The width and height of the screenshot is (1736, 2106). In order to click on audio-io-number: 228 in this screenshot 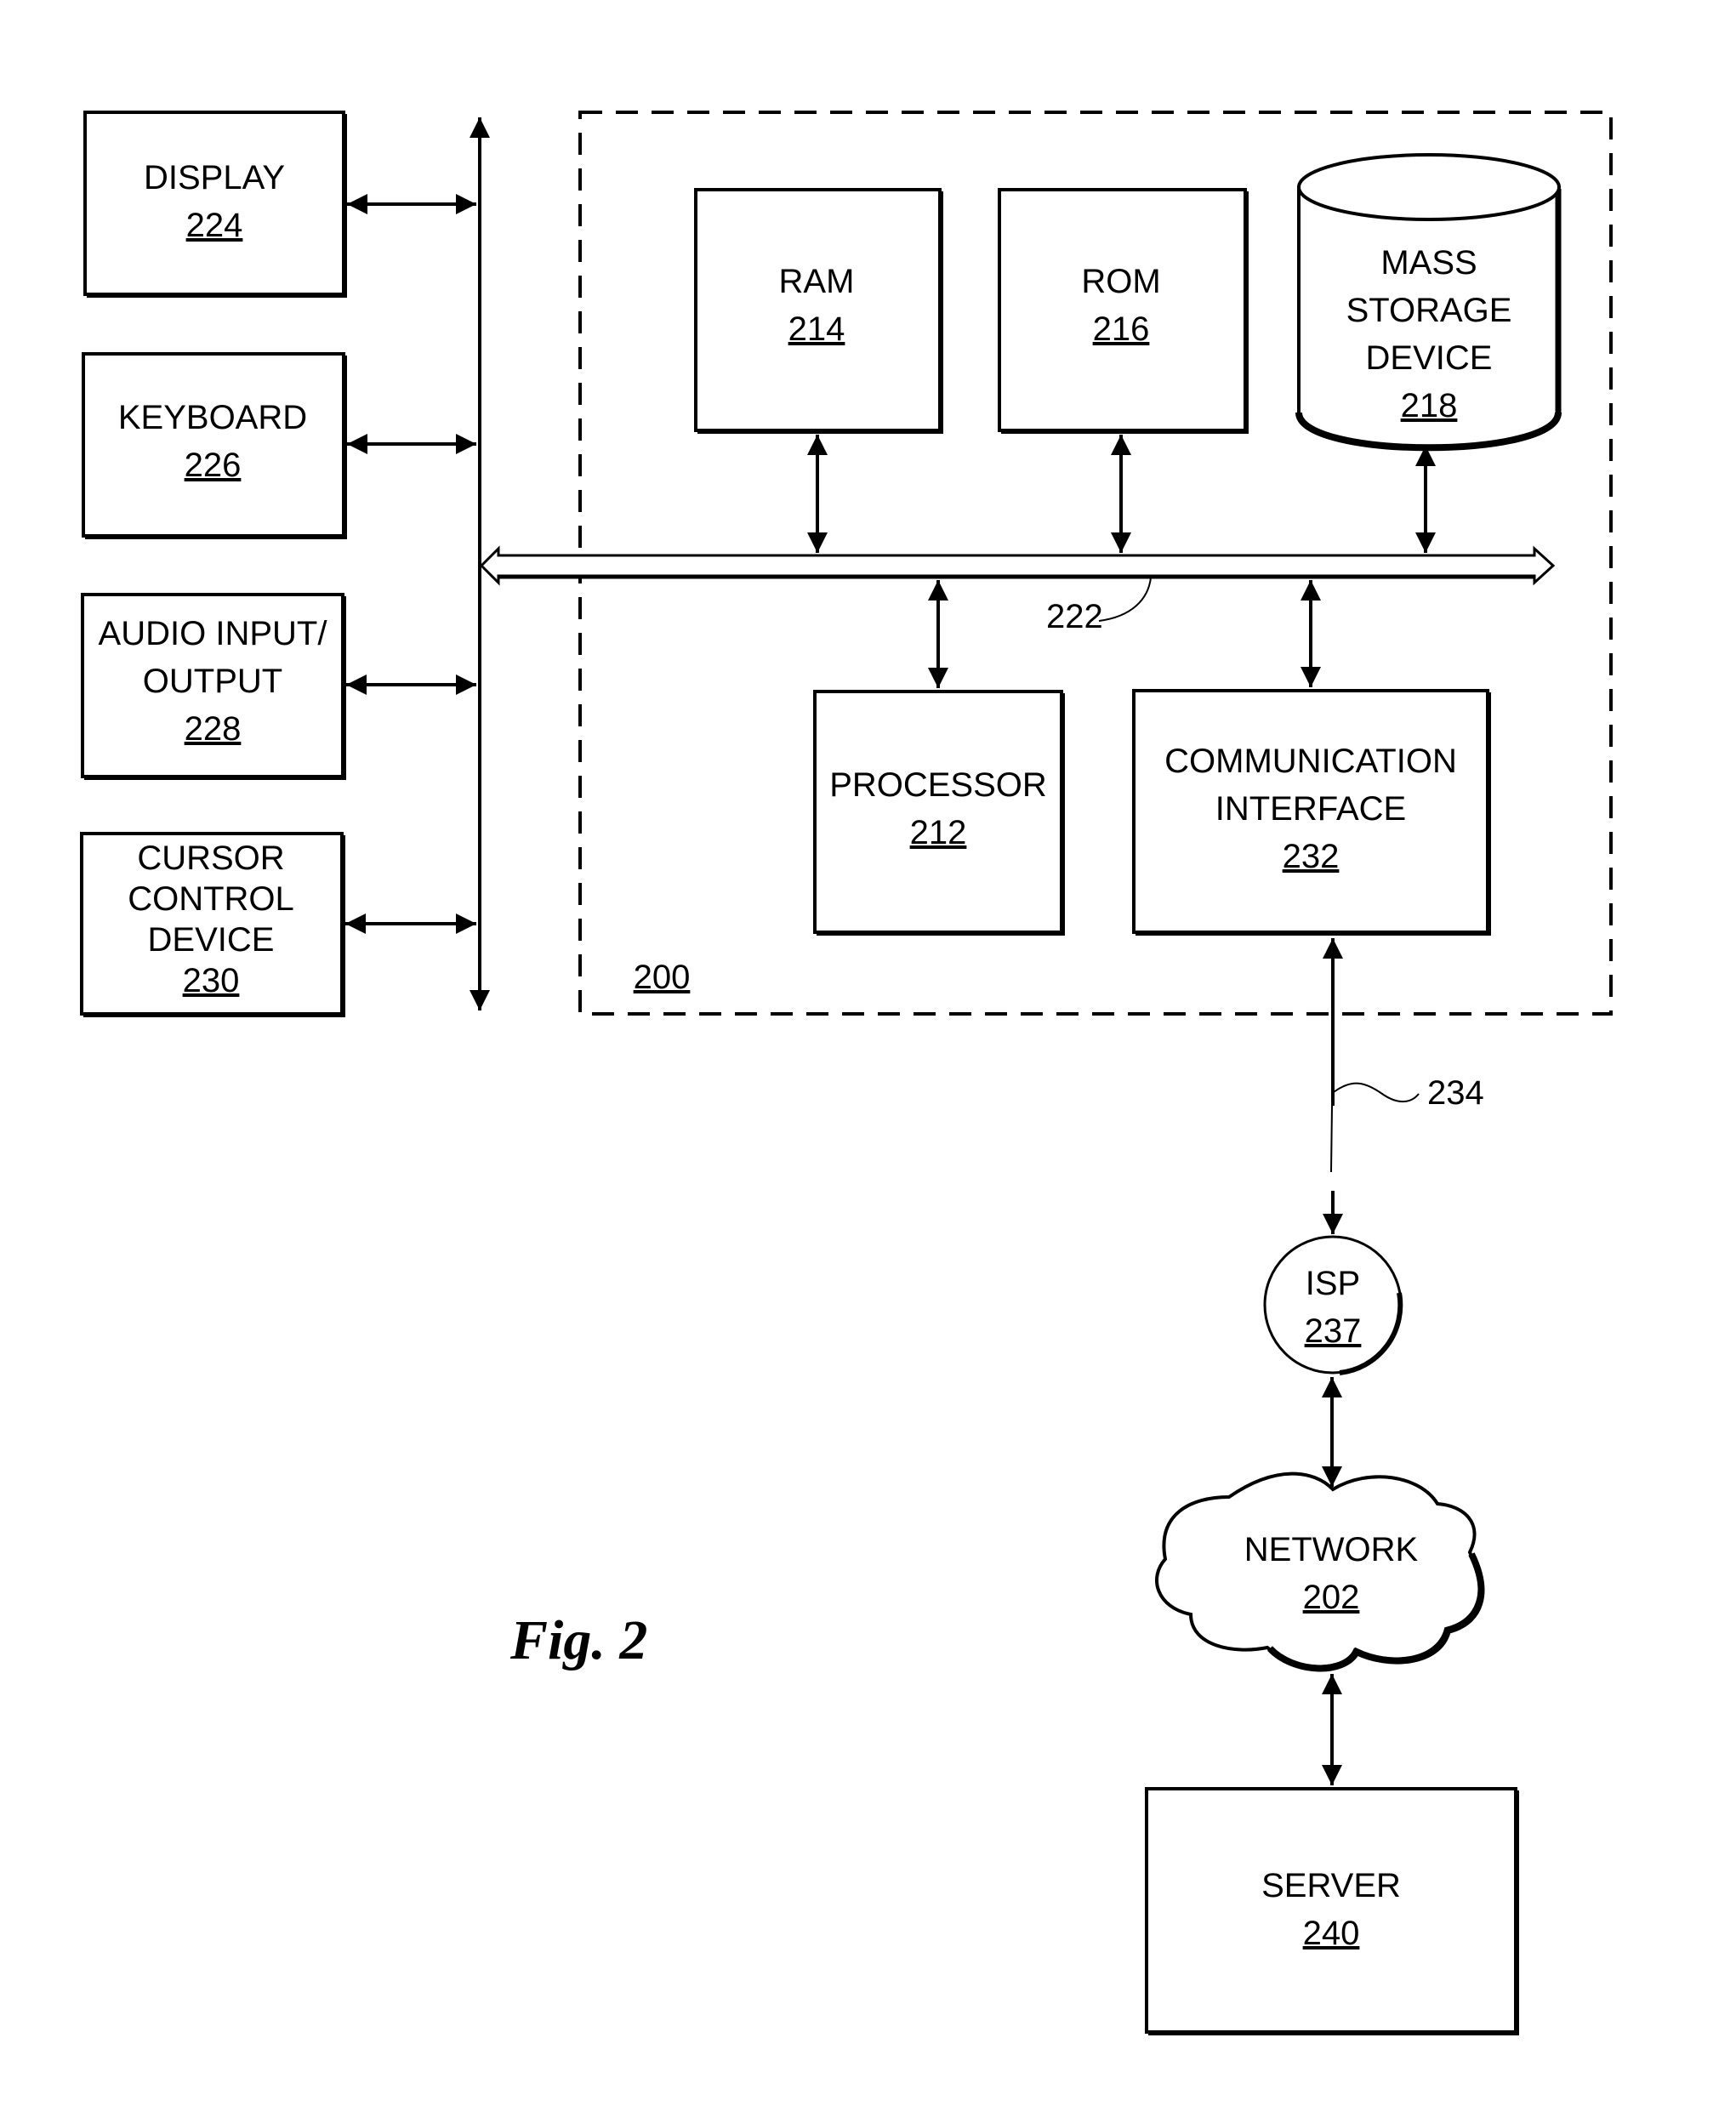, I will do `click(213, 729)`.